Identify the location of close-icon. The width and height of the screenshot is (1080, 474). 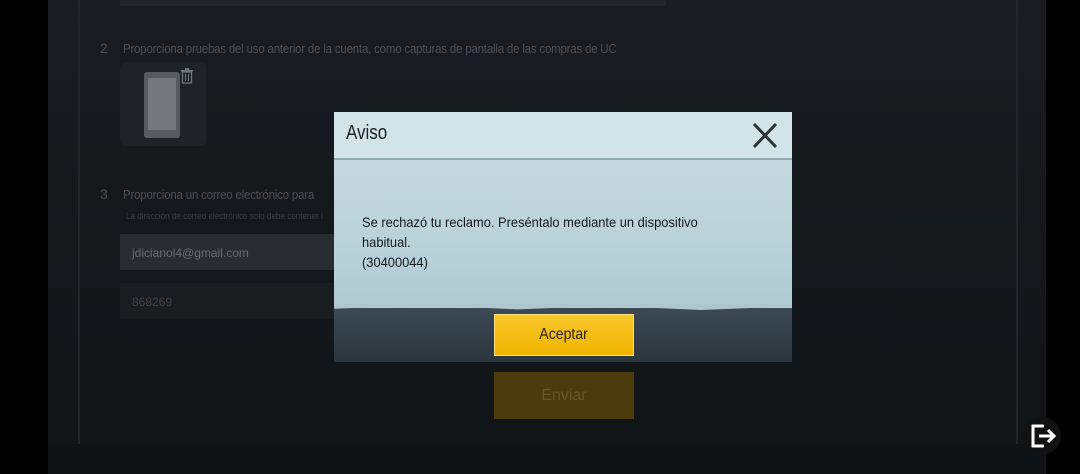
(765, 136).